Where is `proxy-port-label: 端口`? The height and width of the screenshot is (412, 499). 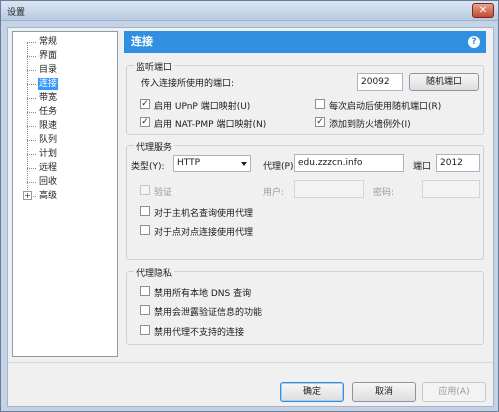 proxy-port-label: 端口 is located at coordinates (422, 167).